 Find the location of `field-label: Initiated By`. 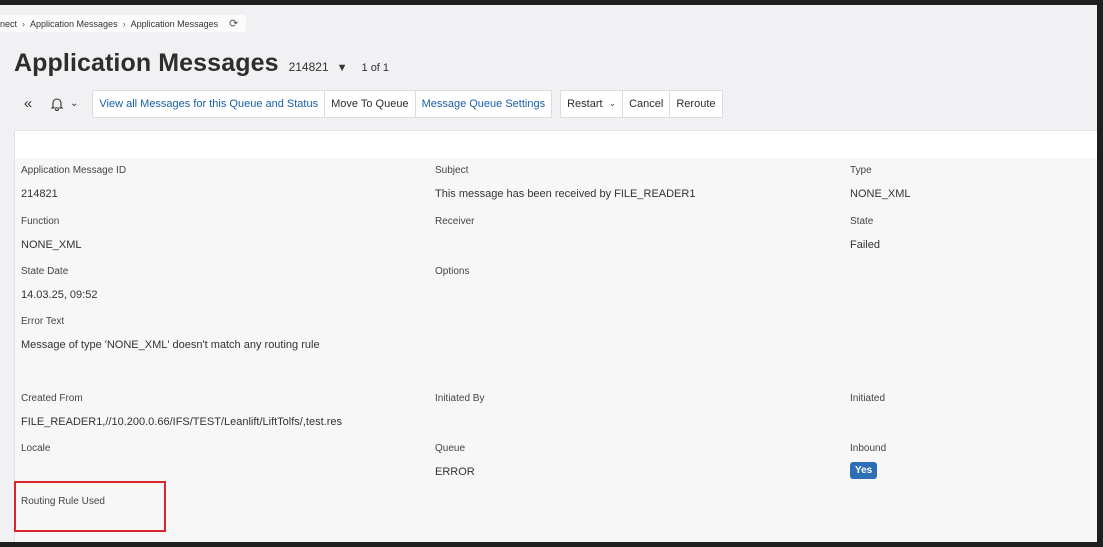

field-label: Initiated By is located at coordinates (460, 398).